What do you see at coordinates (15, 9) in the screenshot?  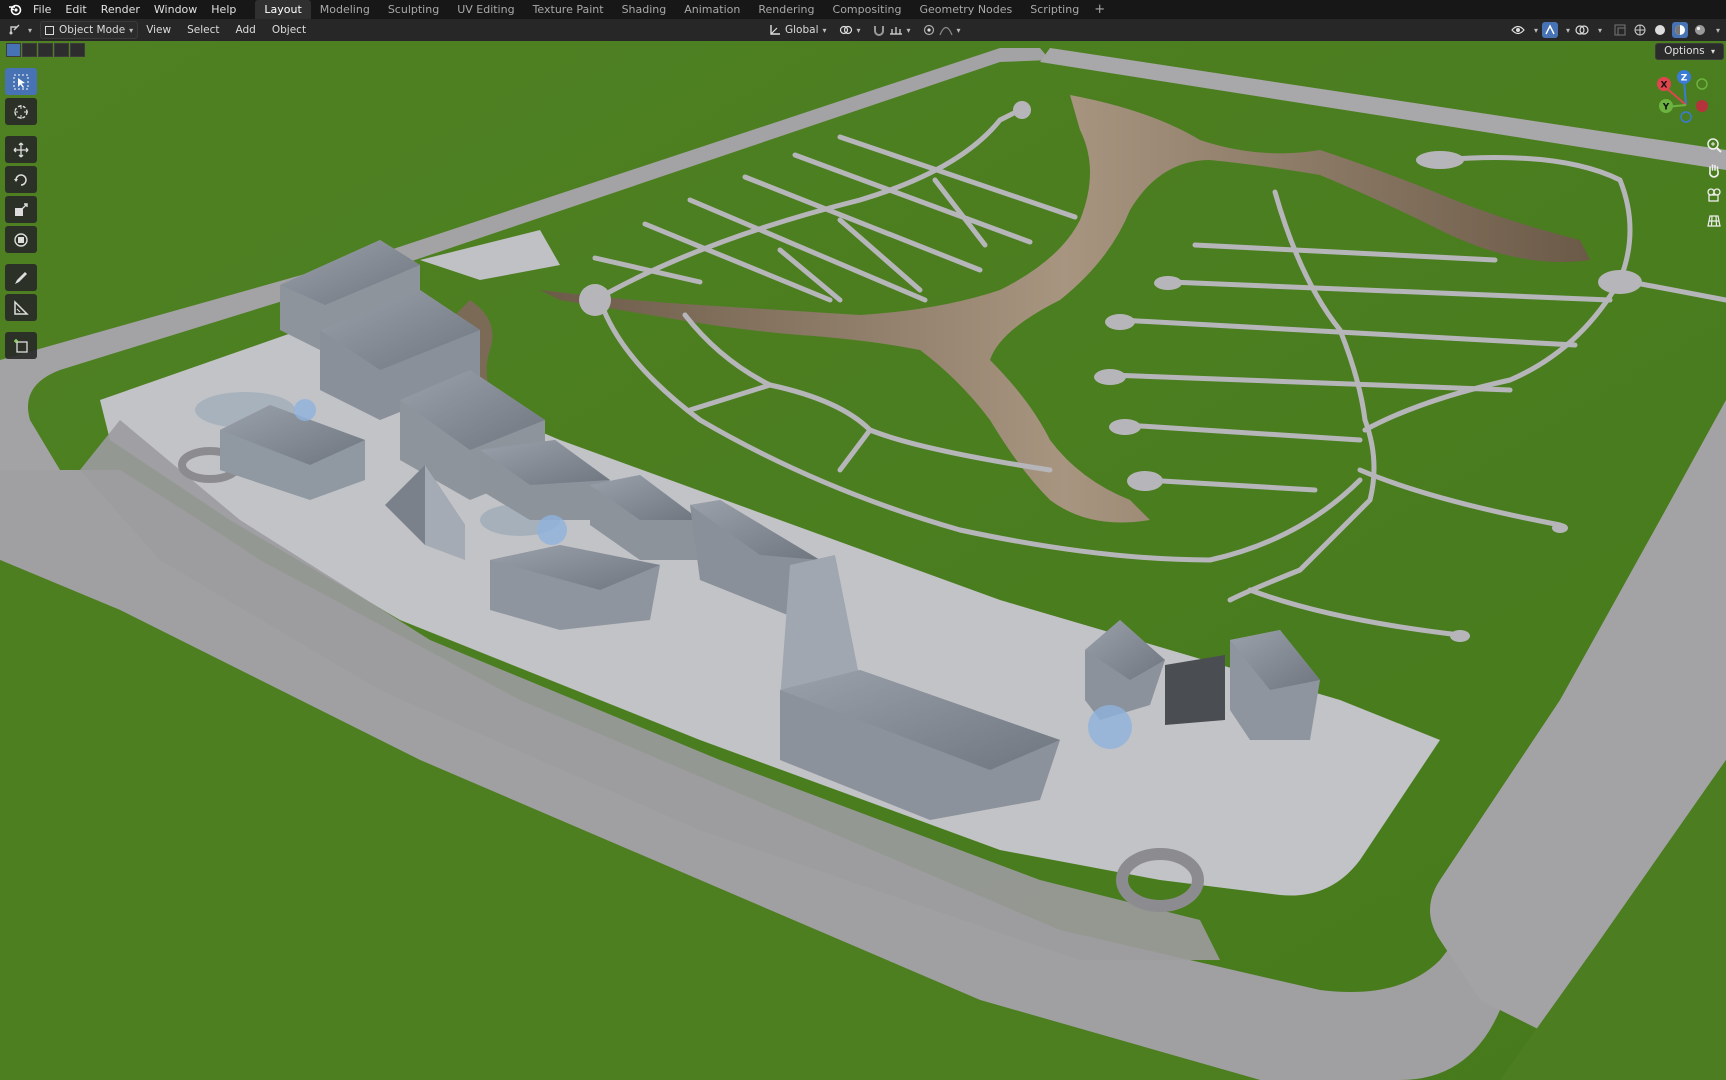 I see `blender-logo-icon` at bounding box center [15, 9].